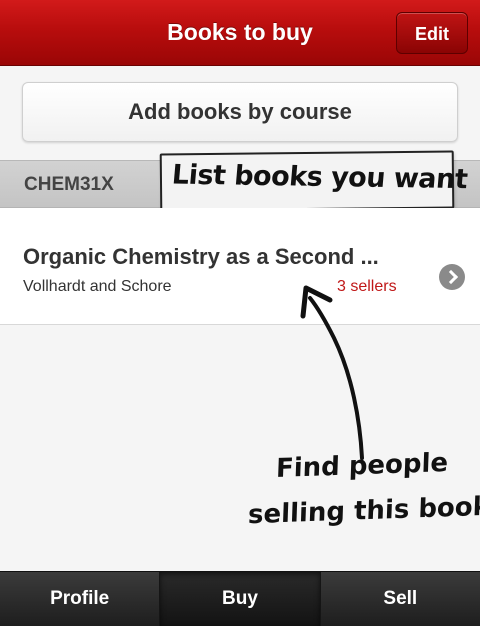 Image resolution: width=480 pixels, height=626 pixels. I want to click on callout-text: List books you want, so click(319, 177).